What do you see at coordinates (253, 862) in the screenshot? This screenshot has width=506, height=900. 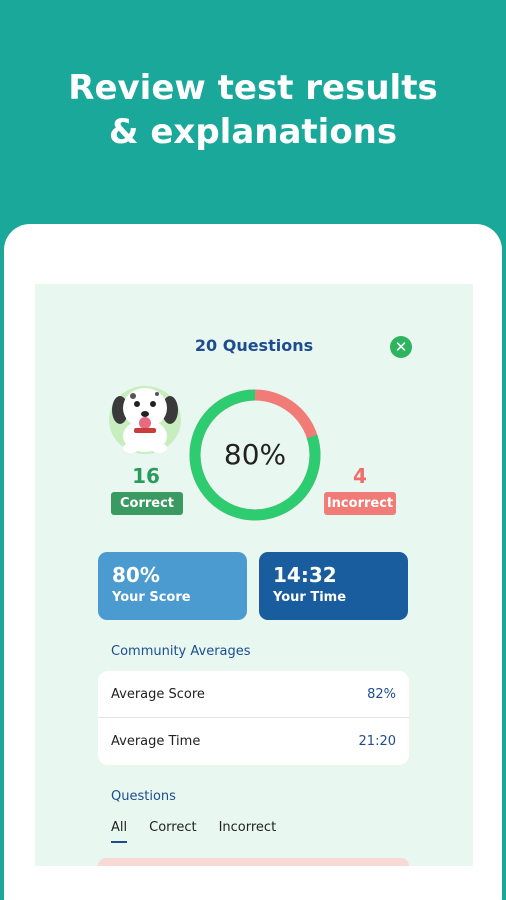 I see `question-list-item` at bounding box center [253, 862].